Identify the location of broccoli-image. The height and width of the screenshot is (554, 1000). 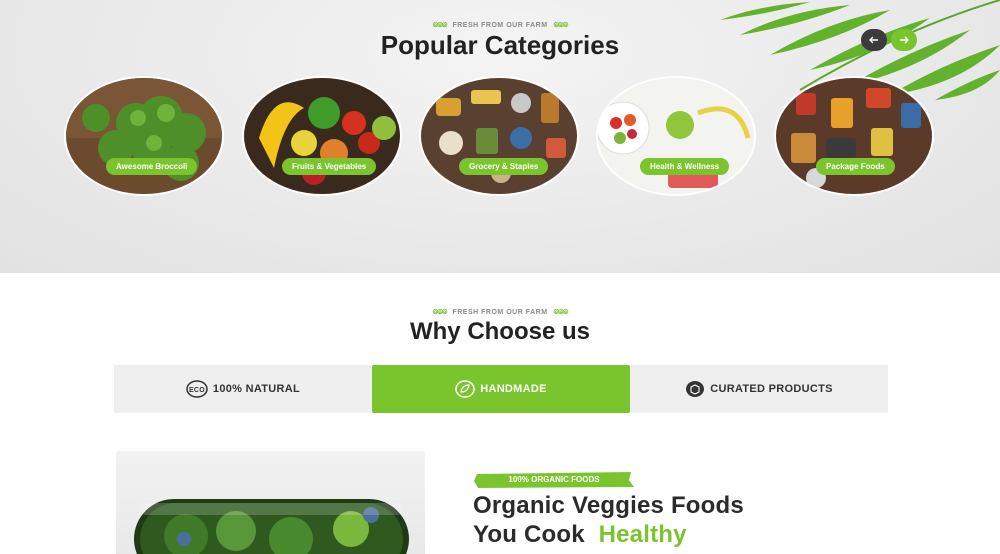
(144, 136).